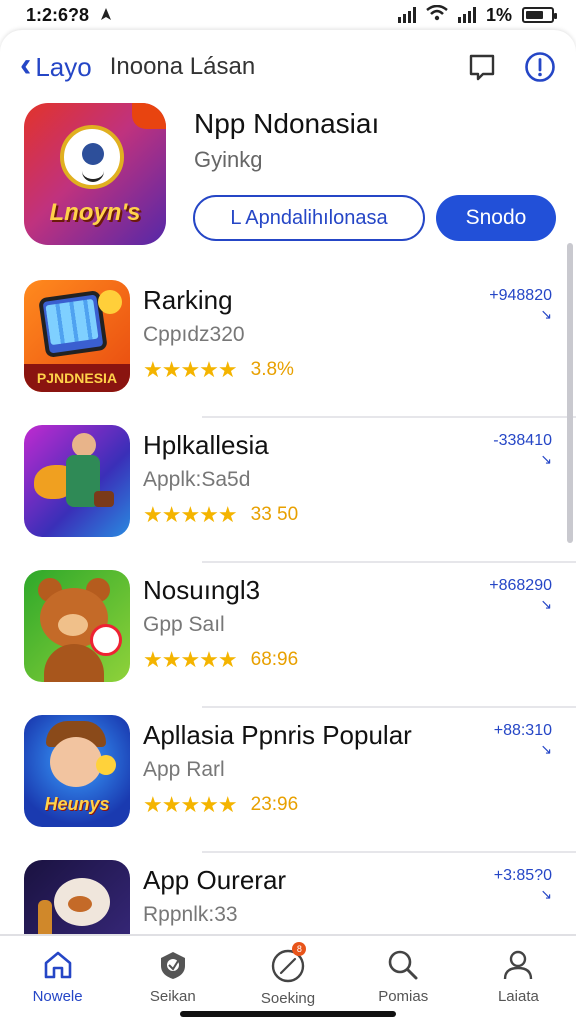 This screenshot has height=1024, width=576. What do you see at coordinates (184, 624) in the screenshot?
I see `app-subtitle: Gpp Saıl` at bounding box center [184, 624].